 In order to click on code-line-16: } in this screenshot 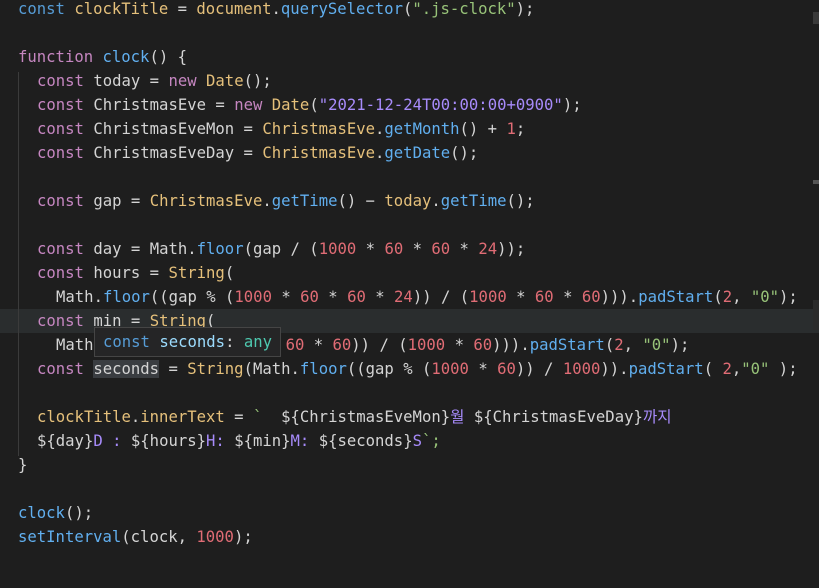, I will do `click(22, 465)`.